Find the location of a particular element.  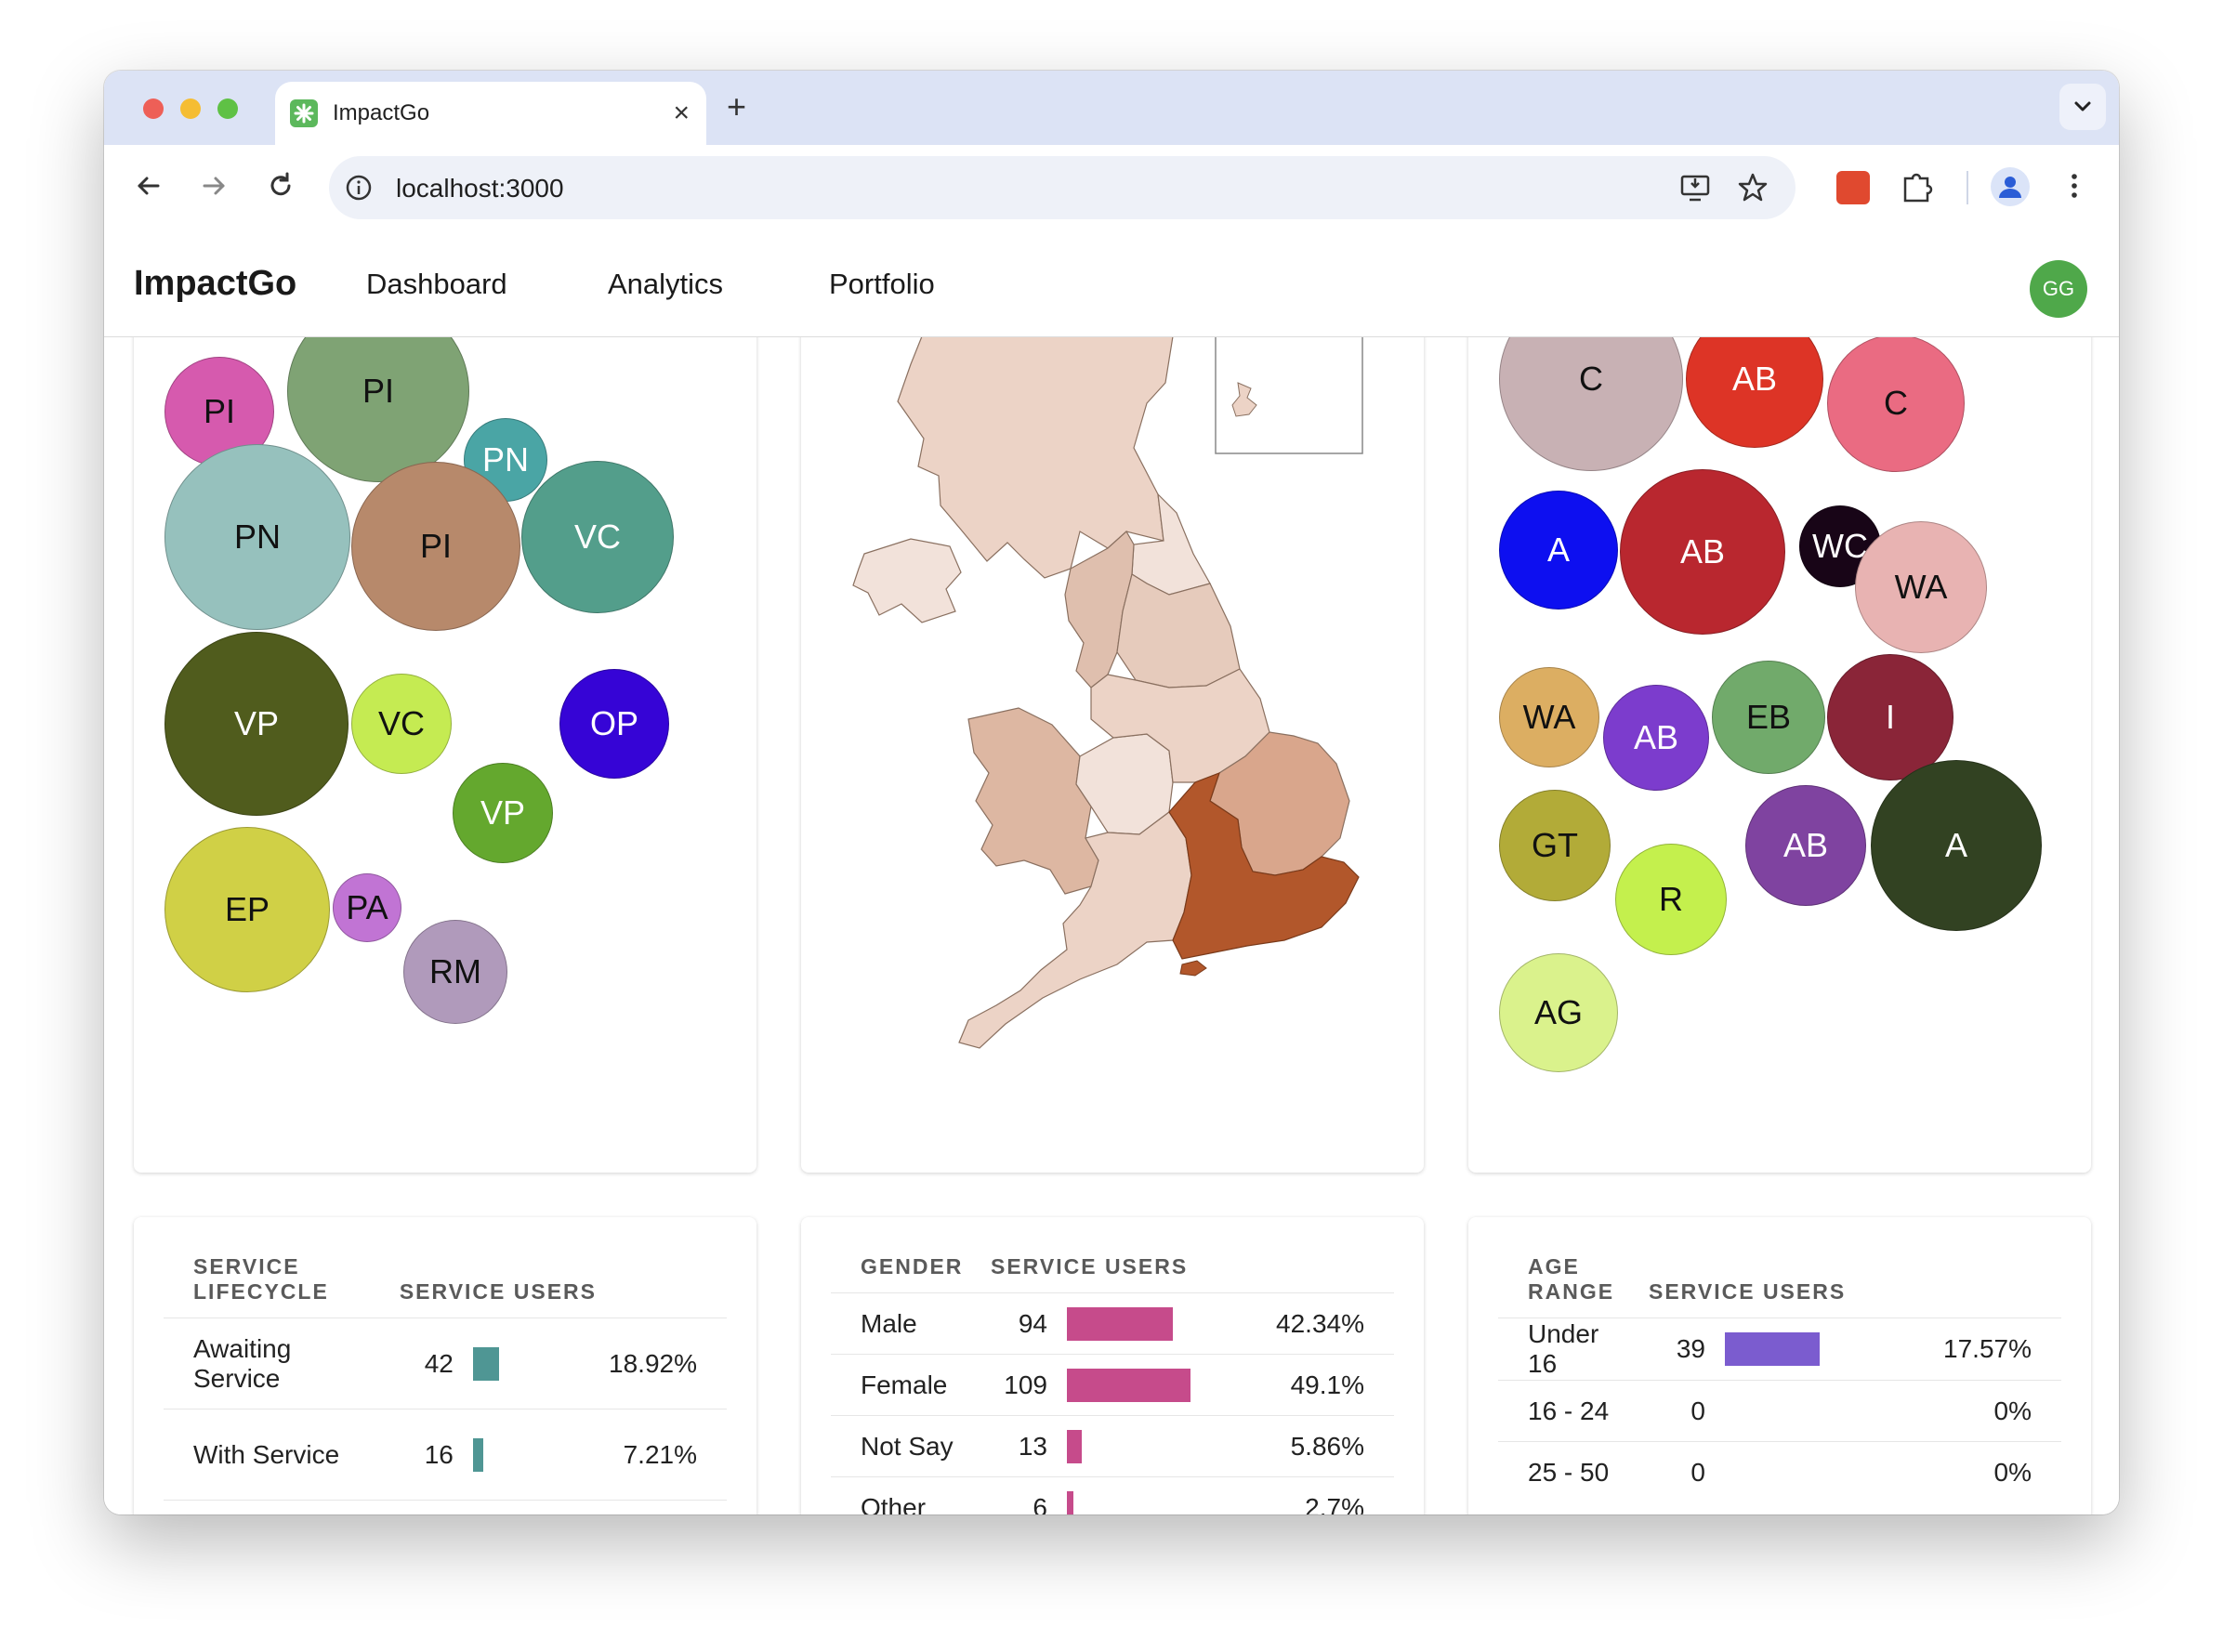

back-arrow-icon is located at coordinates (148, 185).